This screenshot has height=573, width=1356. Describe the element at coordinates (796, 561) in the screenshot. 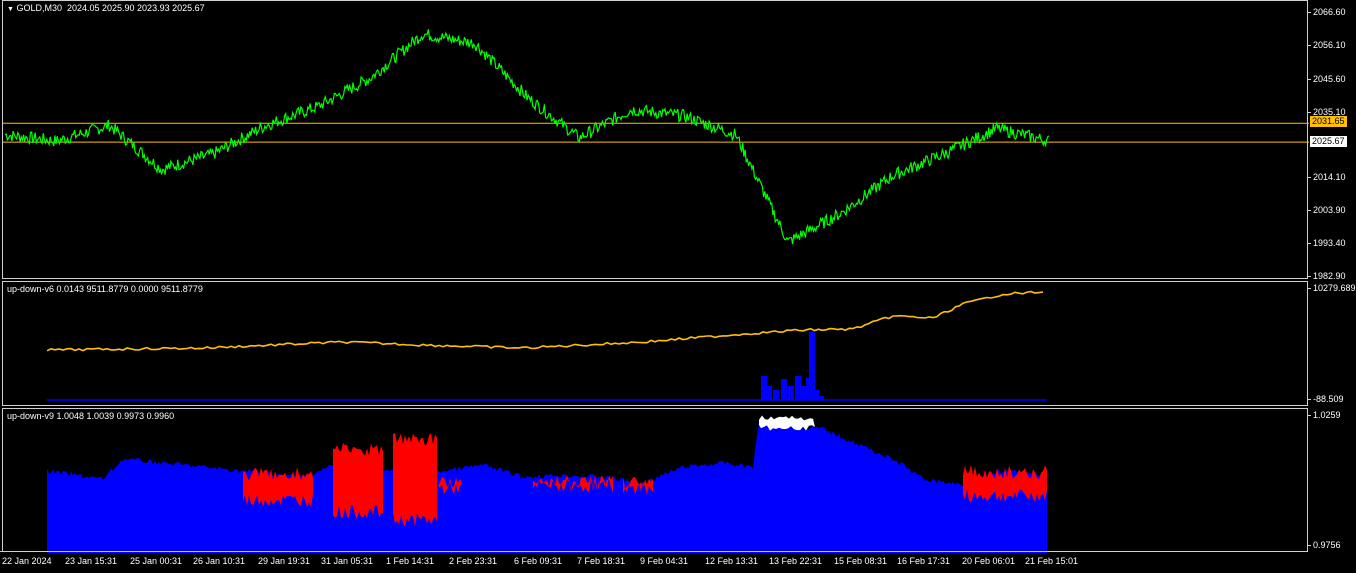

I see `time-tick: 13 Feb 22:31` at that location.